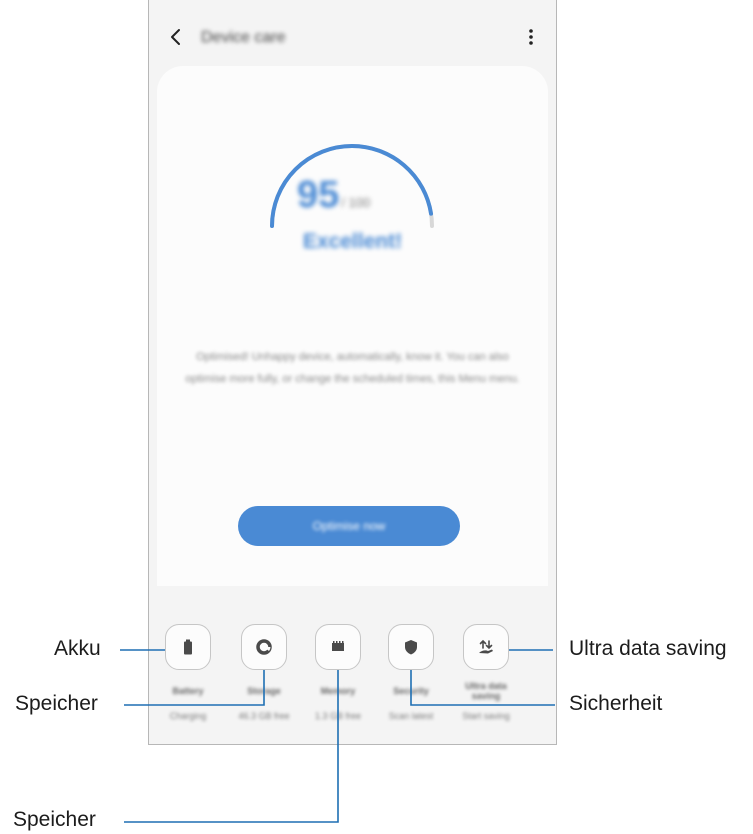 This screenshot has width=753, height=834. Describe the element at coordinates (648, 648) in the screenshot. I see `callout-ultra-data-saving: Ultra data saving` at that location.